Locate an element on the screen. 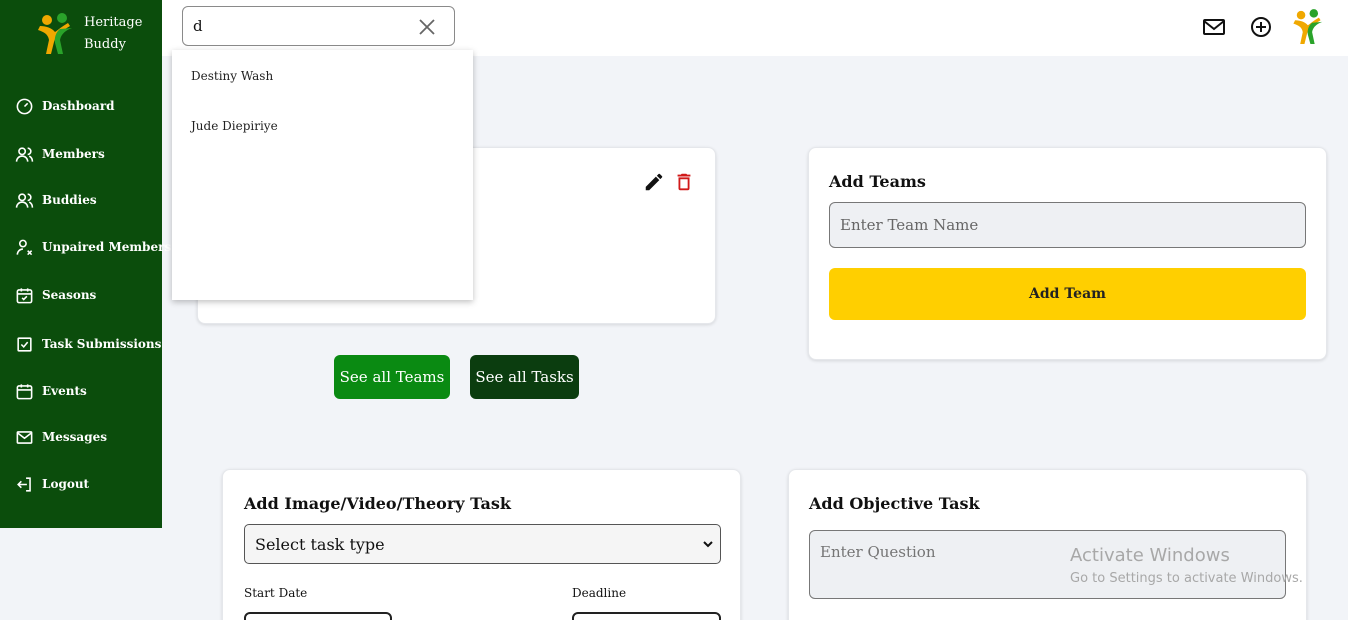  start-date-input is located at coordinates (318, 616).